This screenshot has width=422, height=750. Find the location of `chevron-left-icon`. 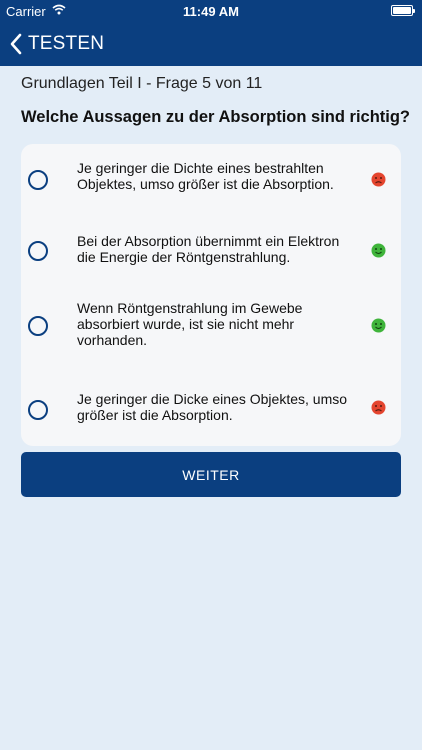

chevron-left-icon is located at coordinates (16, 44).